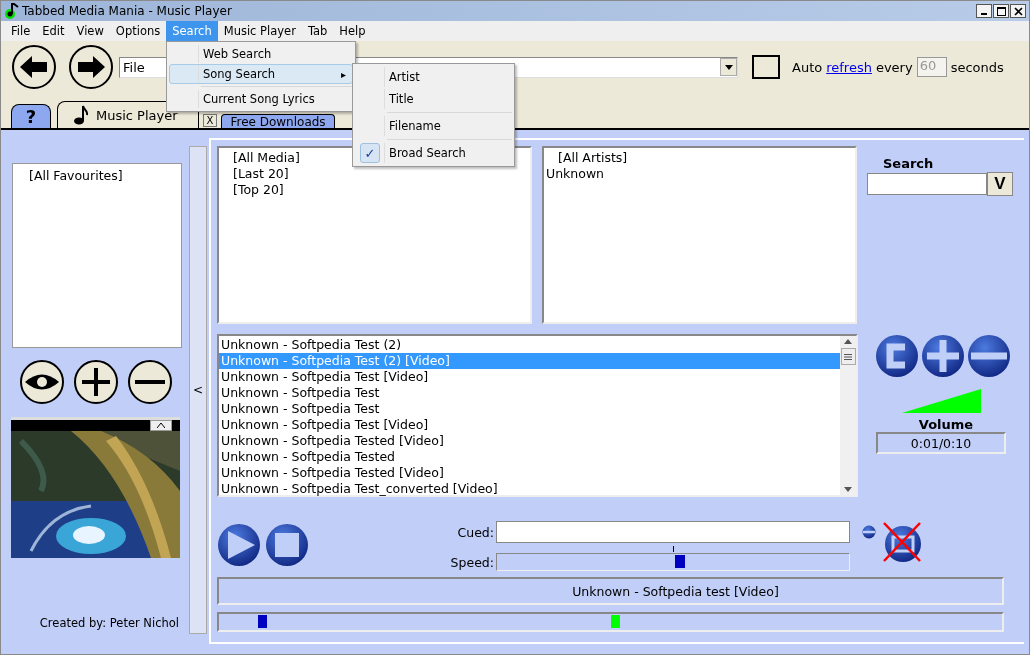 The image size is (1030, 655). I want to click on search-label: Search, so click(908, 163).